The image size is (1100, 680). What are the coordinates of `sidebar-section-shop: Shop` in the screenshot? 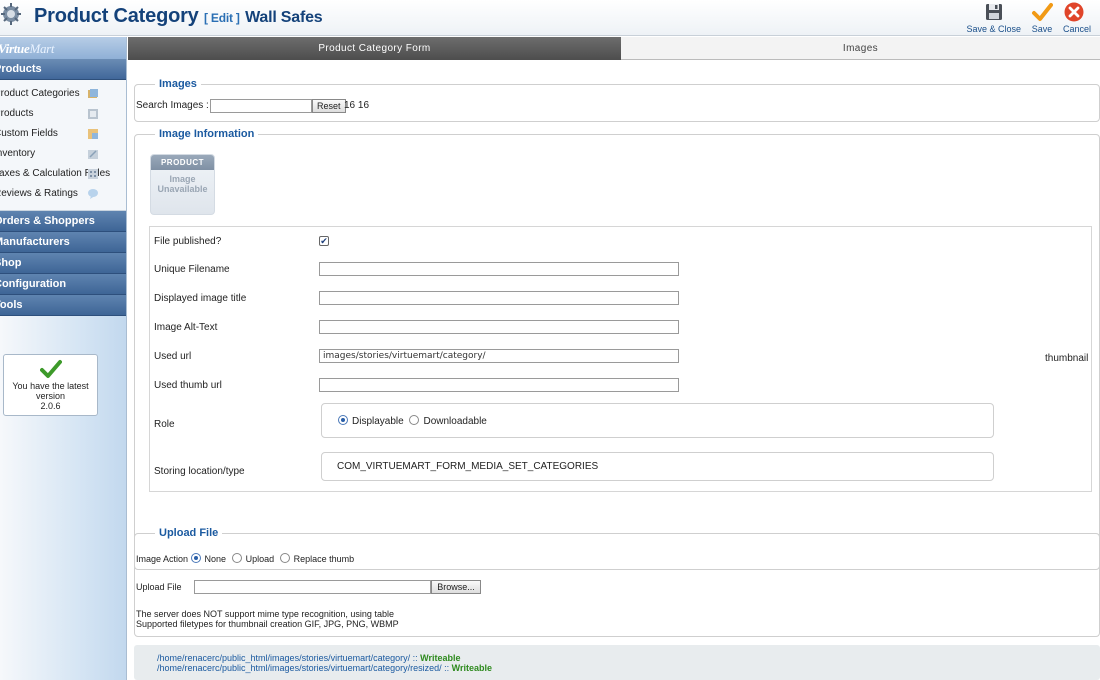 It's located at (63, 263).